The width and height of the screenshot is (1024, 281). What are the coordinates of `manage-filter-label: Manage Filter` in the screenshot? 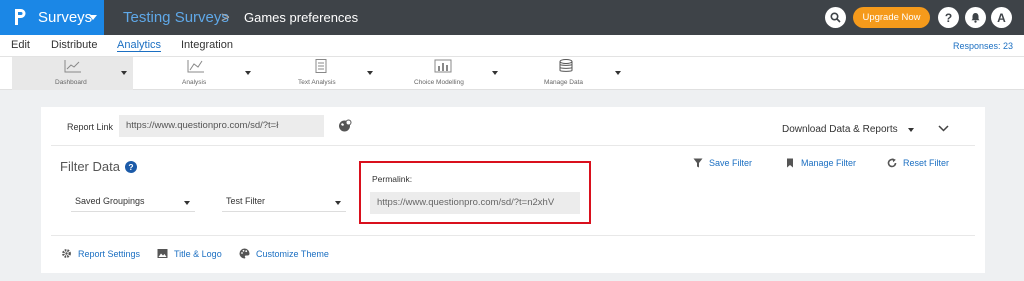 It's located at (829, 163).